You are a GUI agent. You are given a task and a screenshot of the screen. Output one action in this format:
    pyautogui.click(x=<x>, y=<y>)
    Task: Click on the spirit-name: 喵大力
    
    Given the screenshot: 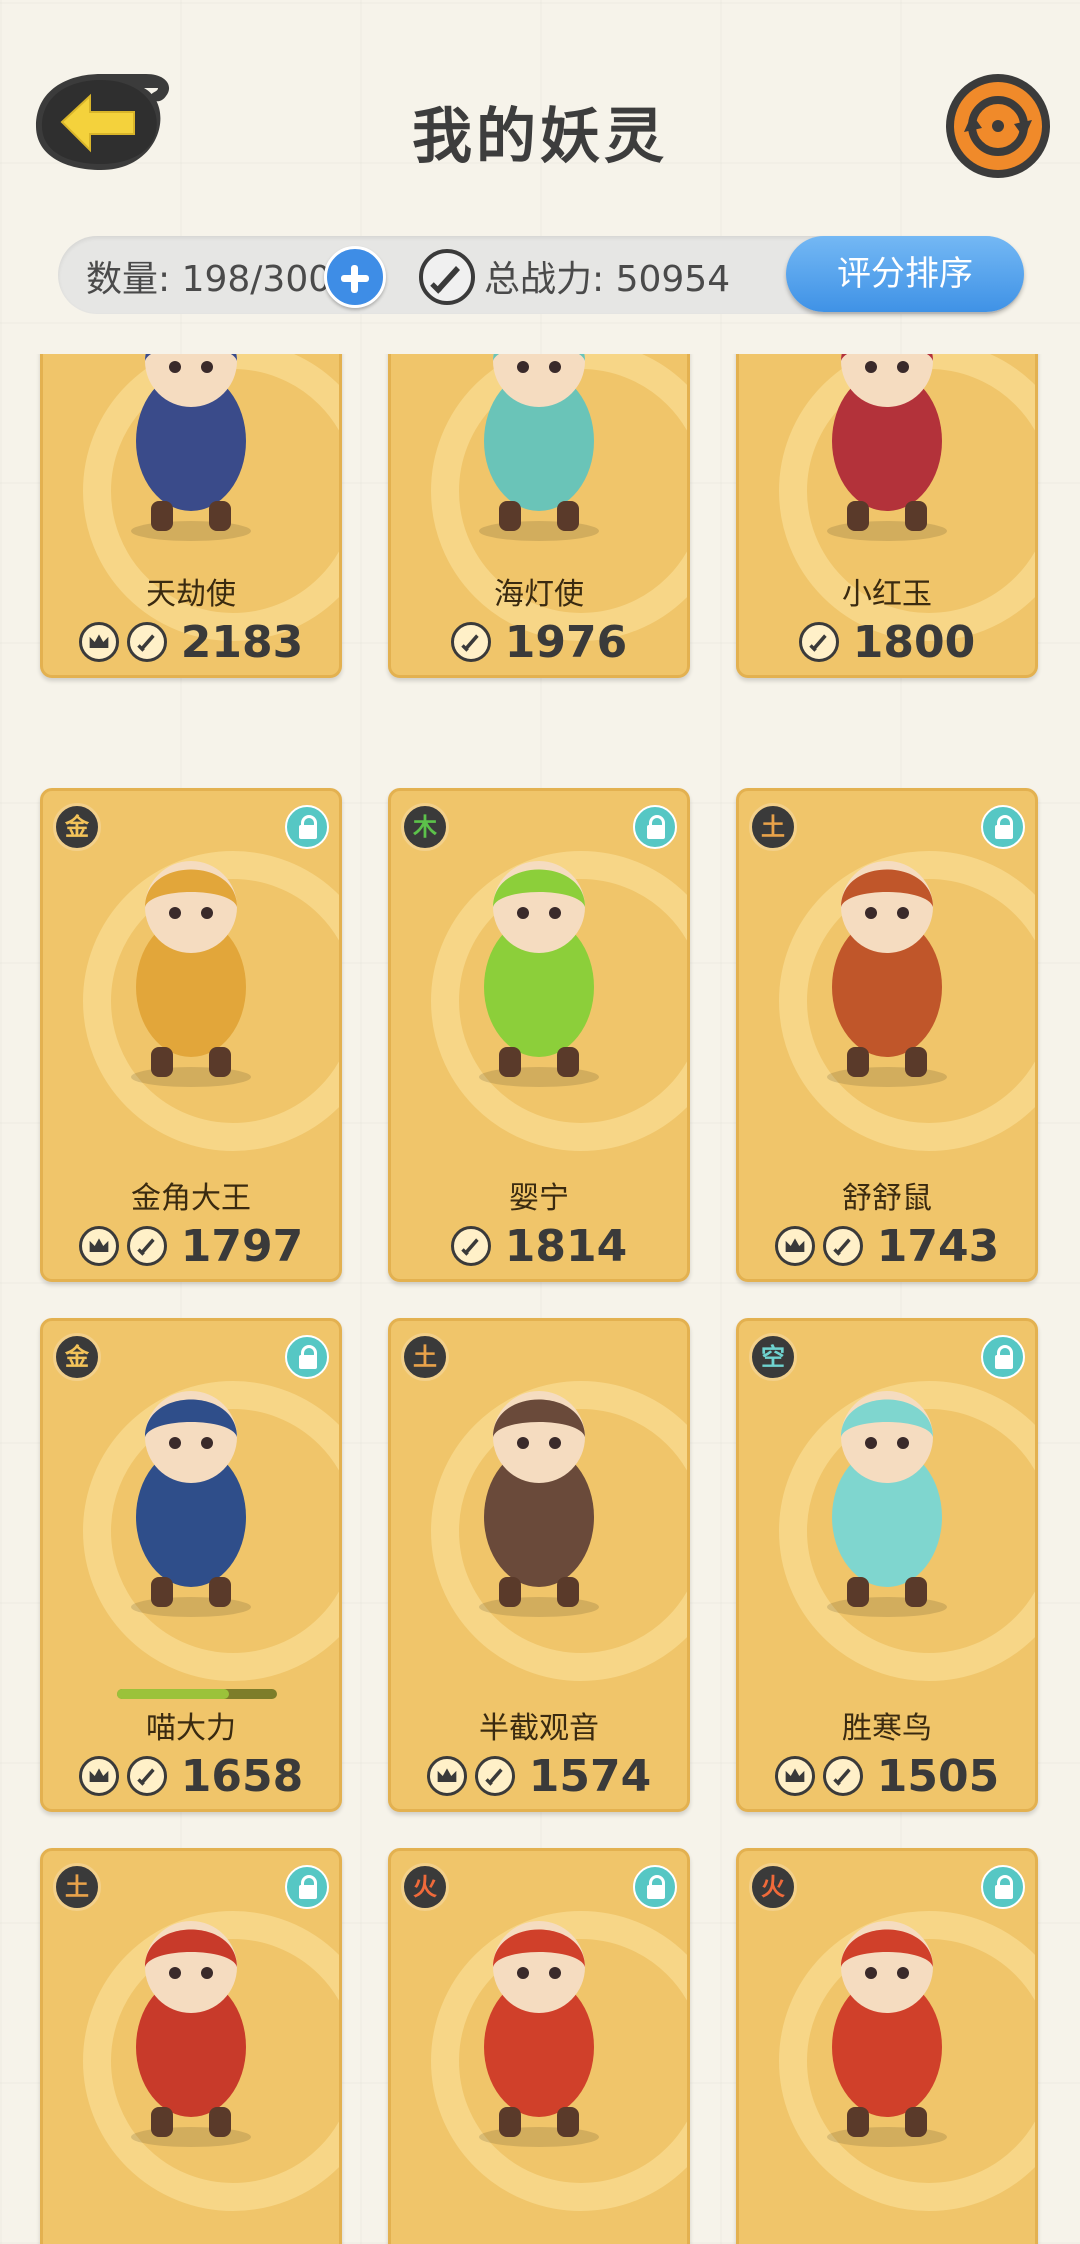 What is the action you would take?
    pyautogui.click(x=191, y=1728)
    